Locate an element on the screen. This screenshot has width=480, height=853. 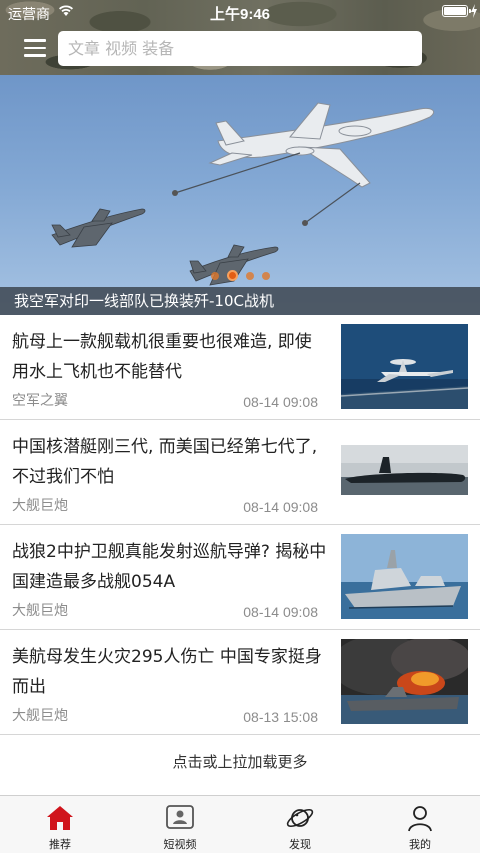
frigate-thumbnail is located at coordinates (404, 576).